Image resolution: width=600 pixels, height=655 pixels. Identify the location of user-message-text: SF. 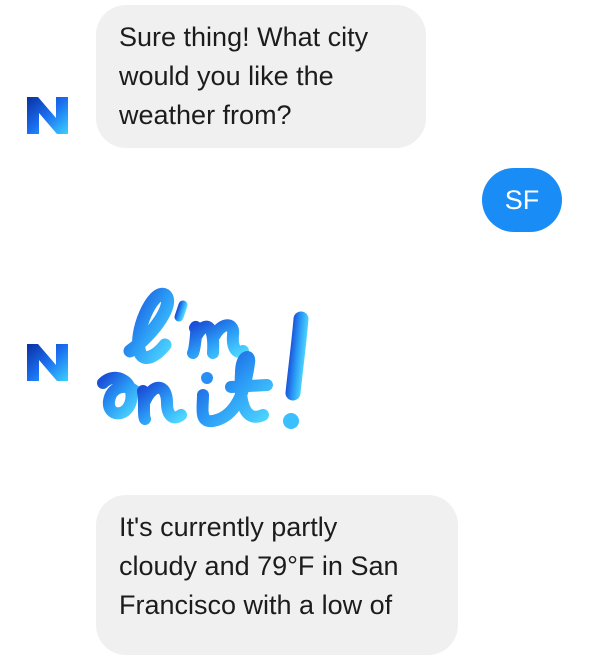
(522, 199).